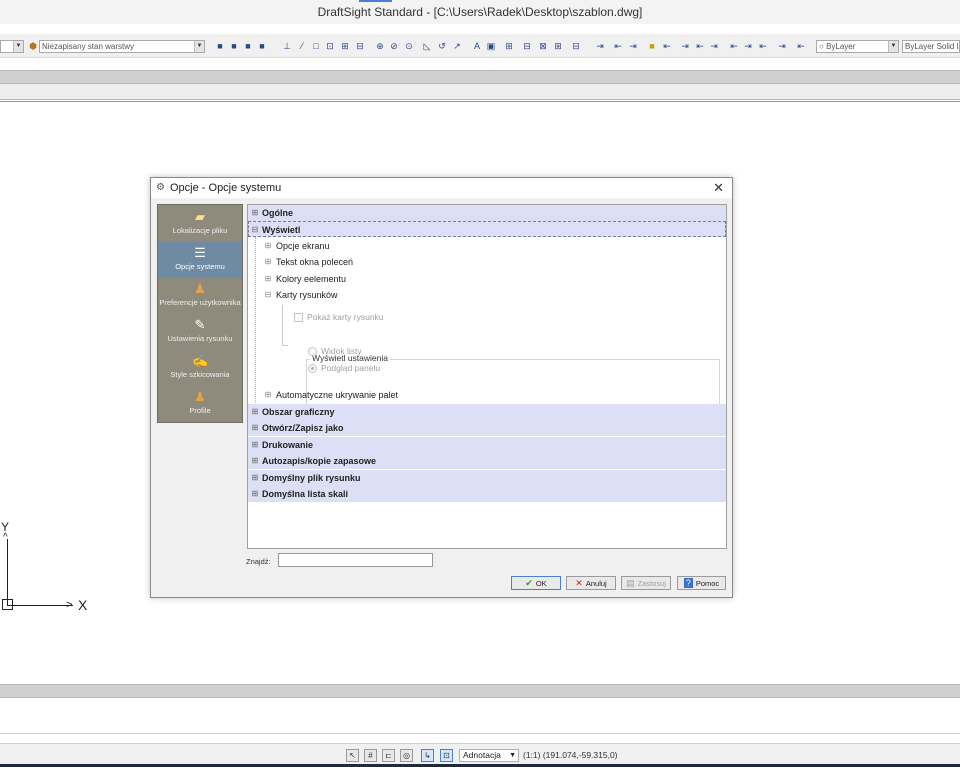 This screenshot has height=767, width=960. What do you see at coordinates (446, 755) in the screenshot?
I see `etrack-icon: ⊡` at bounding box center [446, 755].